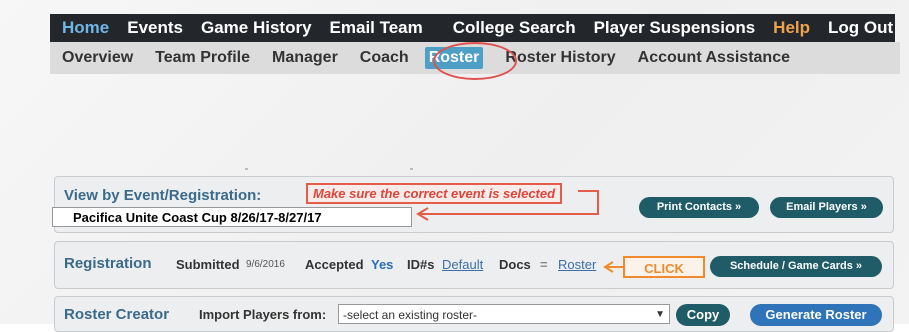  Describe the element at coordinates (509, 202) in the screenshot. I see `red-arrow-line` at that location.